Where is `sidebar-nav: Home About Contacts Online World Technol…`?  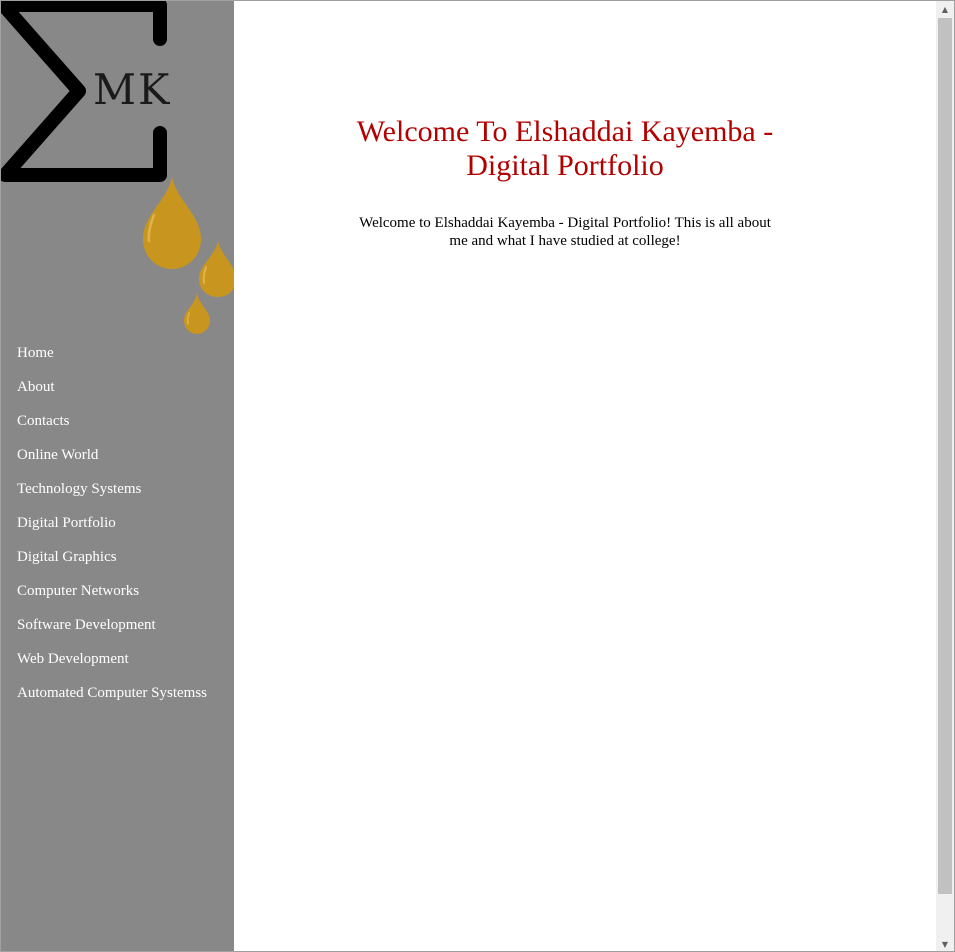
sidebar-nav: Home About Contacts Online World Technol… is located at coordinates (117, 531).